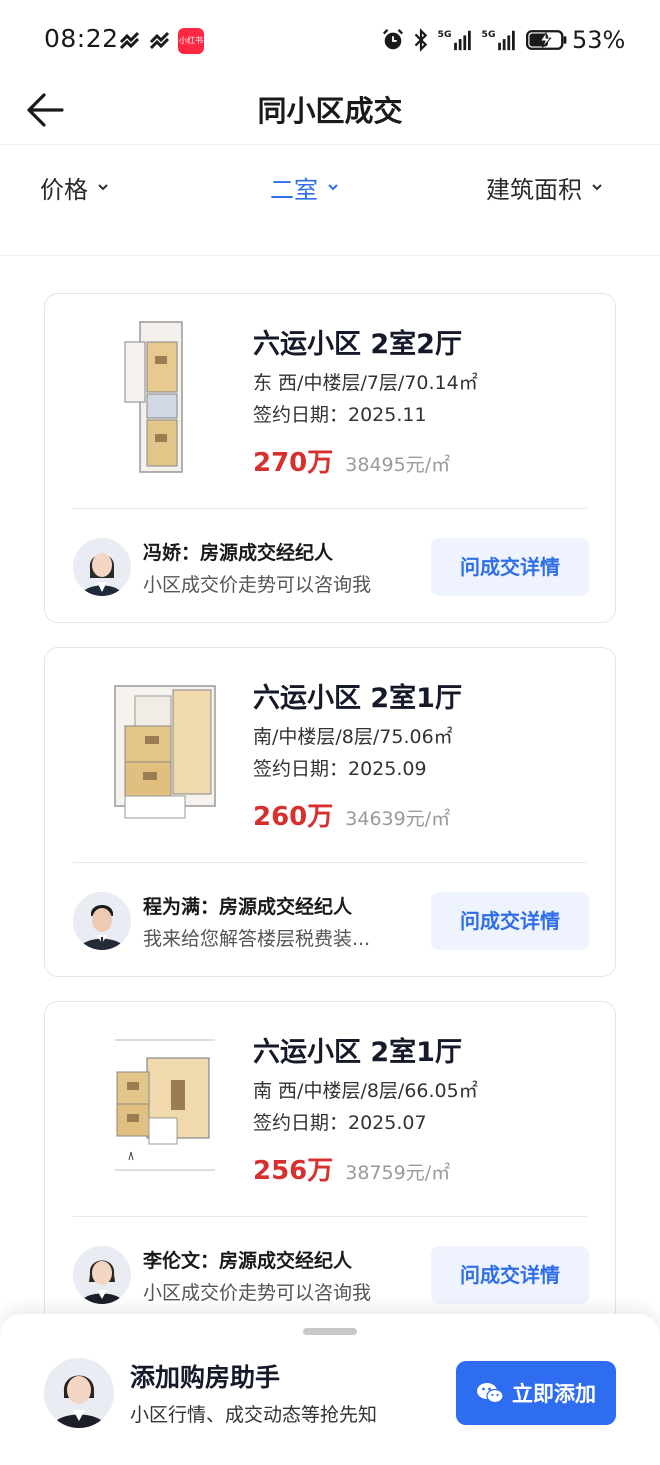  What do you see at coordinates (81, 38) in the screenshot?
I see `status-time: 08:22` at bounding box center [81, 38].